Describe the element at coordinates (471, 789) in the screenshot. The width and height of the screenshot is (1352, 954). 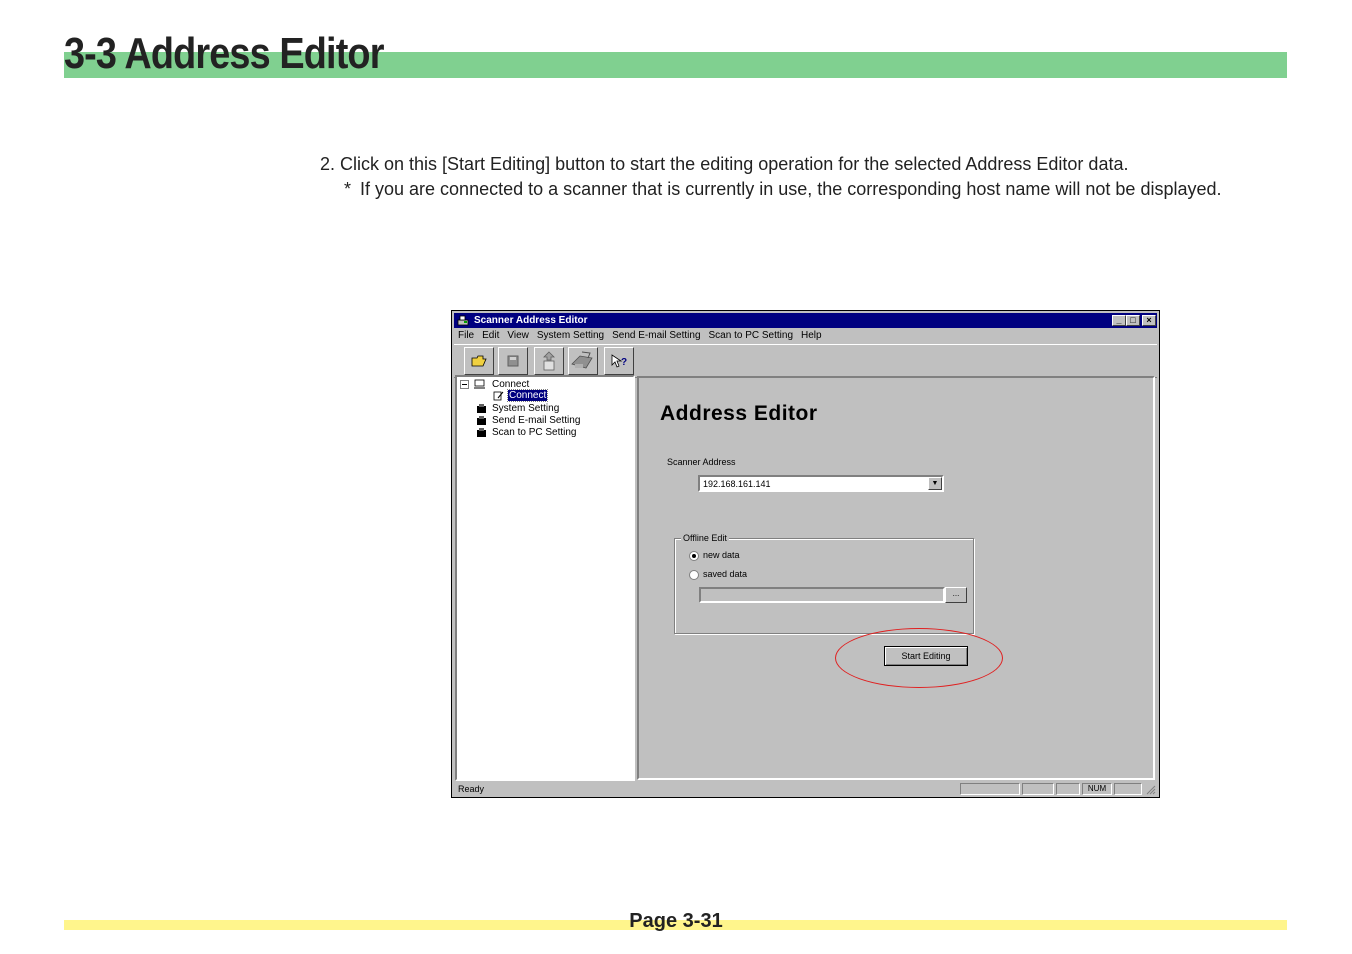
I see `status-text: Ready` at that location.